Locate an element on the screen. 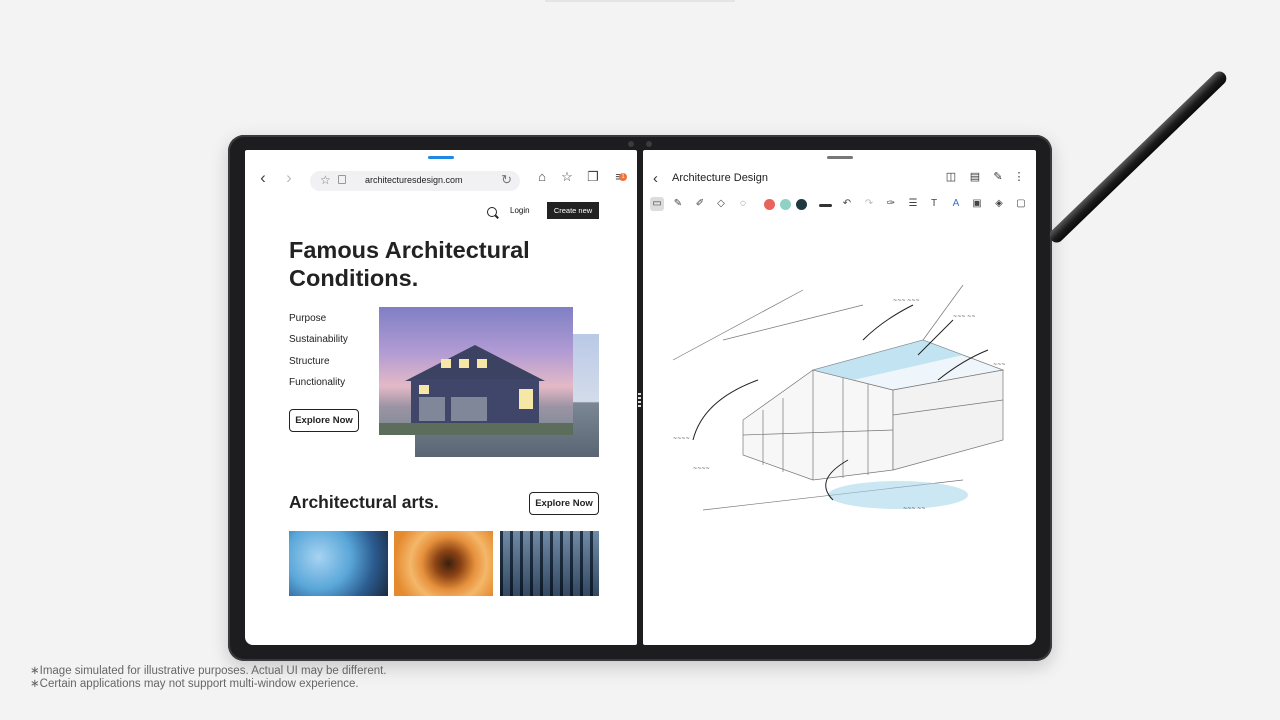 The height and width of the screenshot is (720, 1280). search-icon is located at coordinates (492, 212).